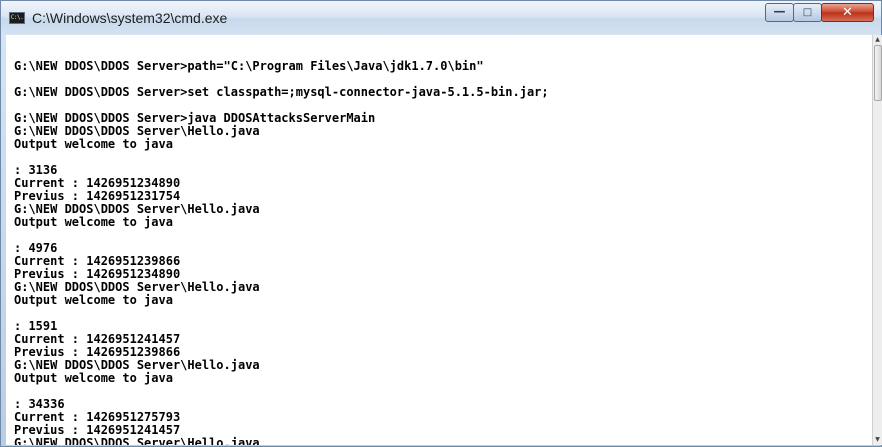 This screenshot has height=447, width=882. I want to click on minimize-icon: —, so click(779, 11).